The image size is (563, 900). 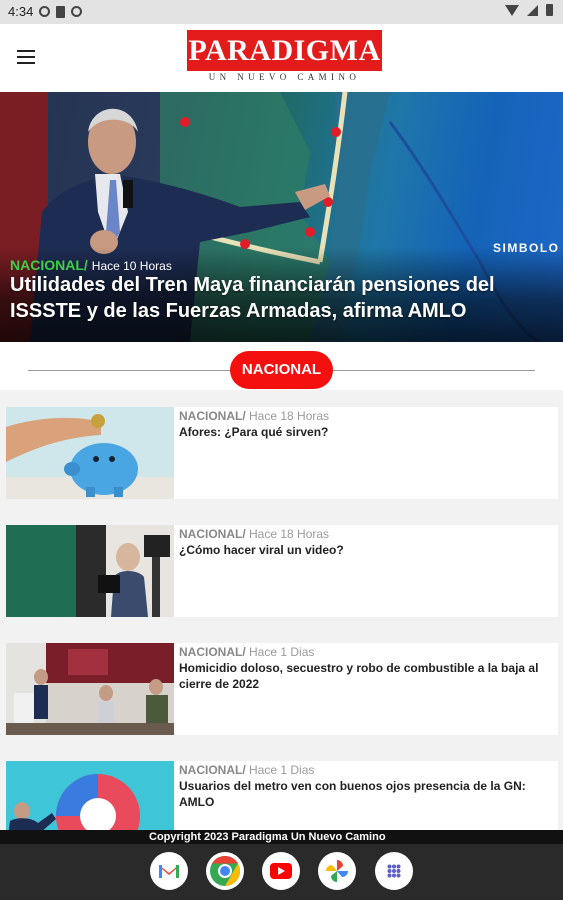 I want to click on app-dock, so click(x=281, y=872).